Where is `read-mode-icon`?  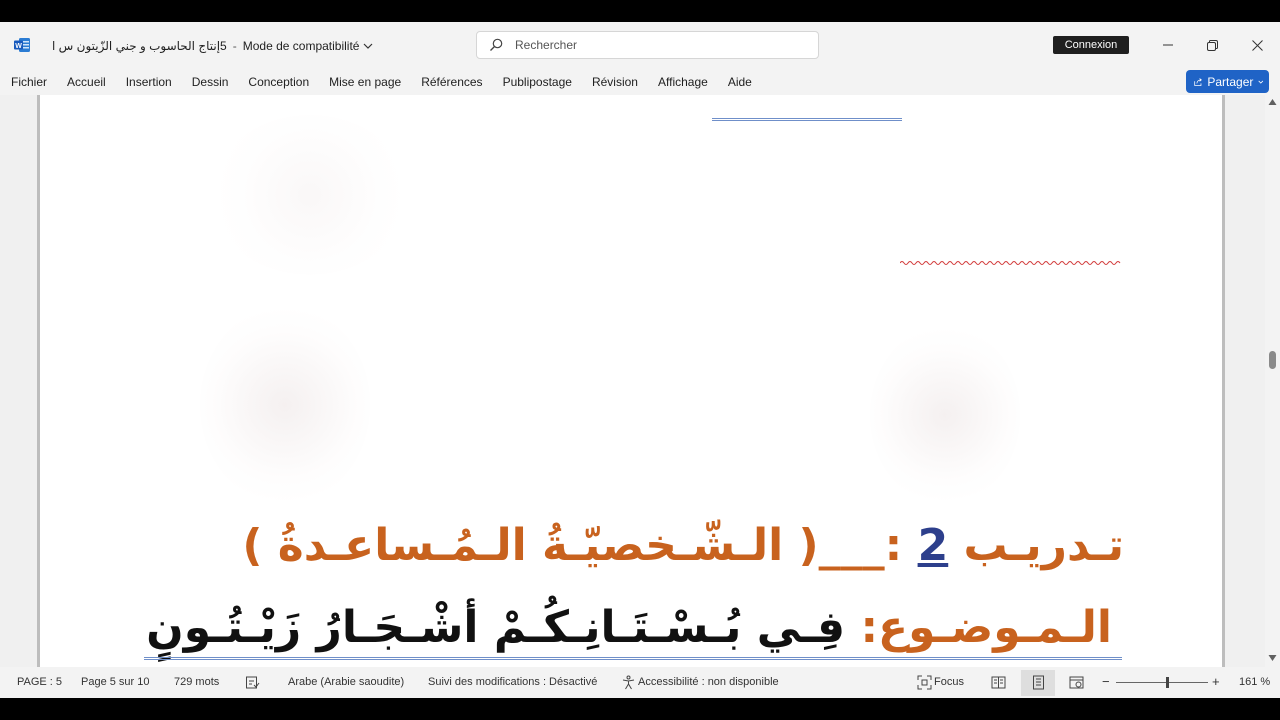
read-mode-icon is located at coordinates (998, 682).